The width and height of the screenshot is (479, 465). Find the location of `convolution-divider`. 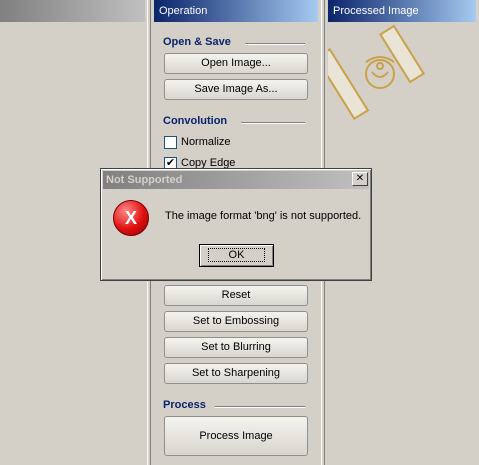

convolution-divider is located at coordinates (273, 123).